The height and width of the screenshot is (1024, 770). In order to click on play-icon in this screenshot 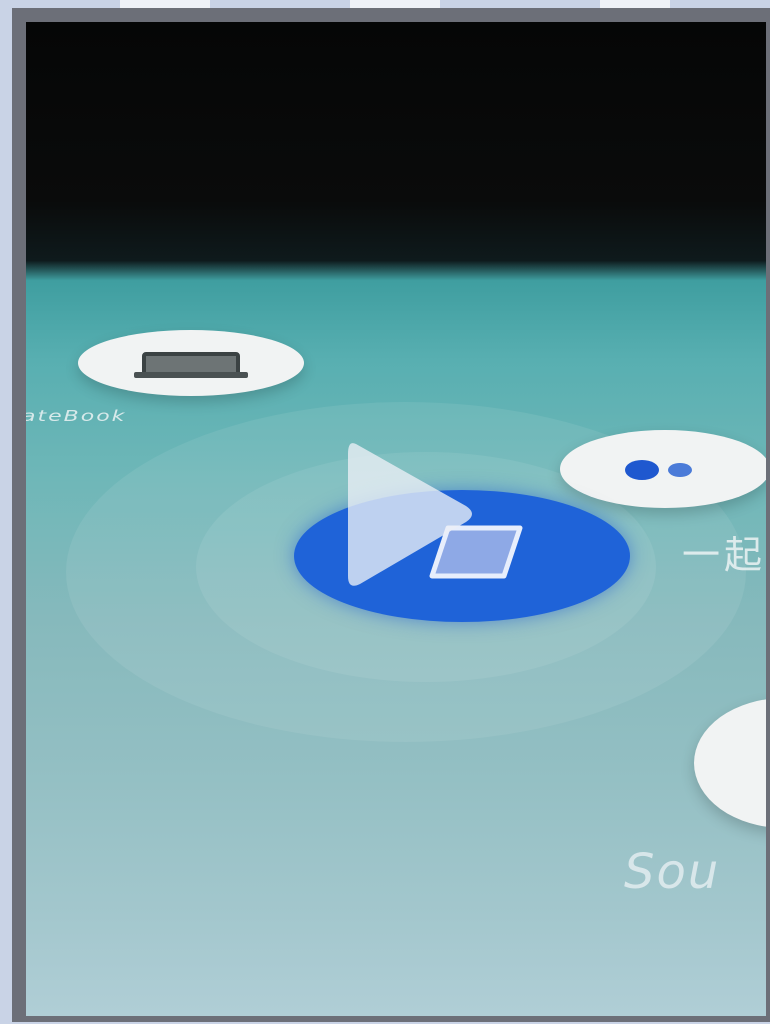, I will do `click(413, 515)`.